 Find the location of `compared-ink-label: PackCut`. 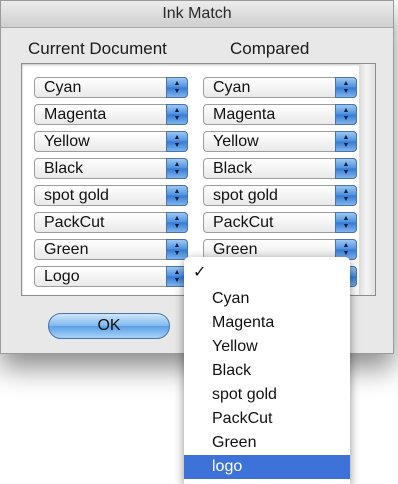

compared-ink-label: PackCut is located at coordinates (243, 222).